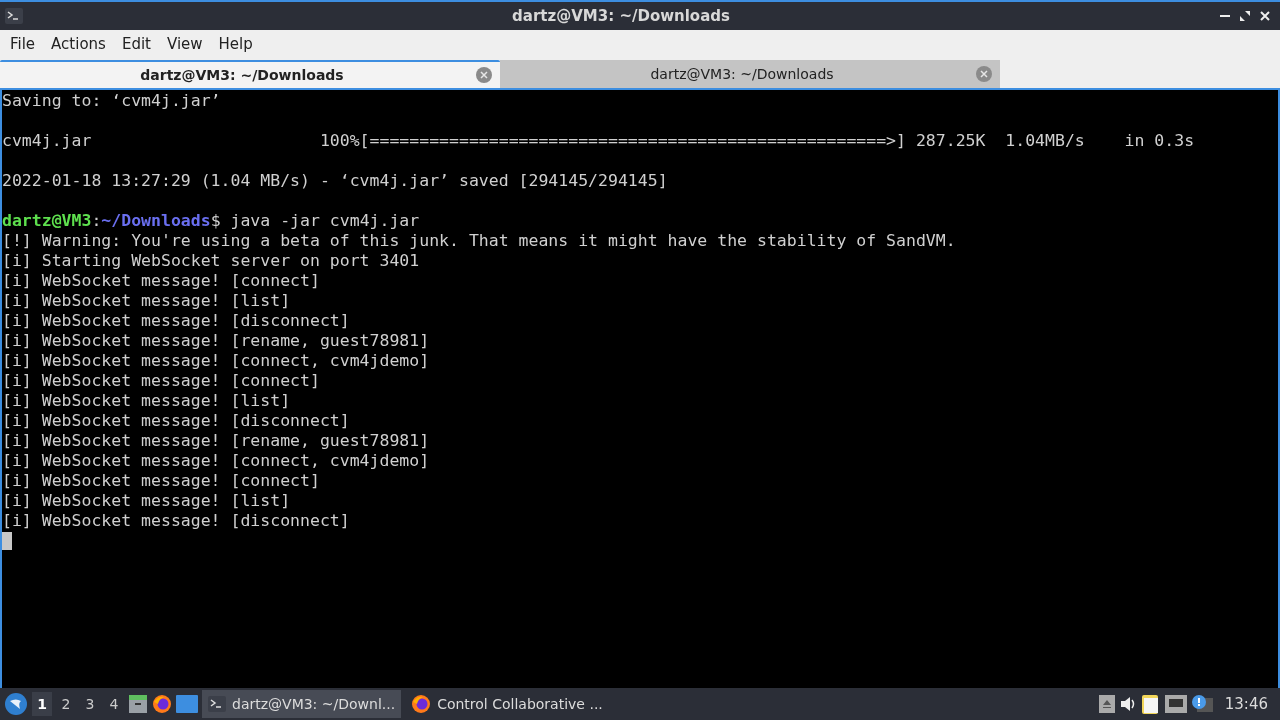 The width and height of the screenshot is (1280, 720). Describe the element at coordinates (335, 181) in the screenshot. I see `terminal-line: 2022-01-18 13:27:29 (1.04 MB/s) - ‘cvm4j.jar’ saved [294145/294145]` at that location.